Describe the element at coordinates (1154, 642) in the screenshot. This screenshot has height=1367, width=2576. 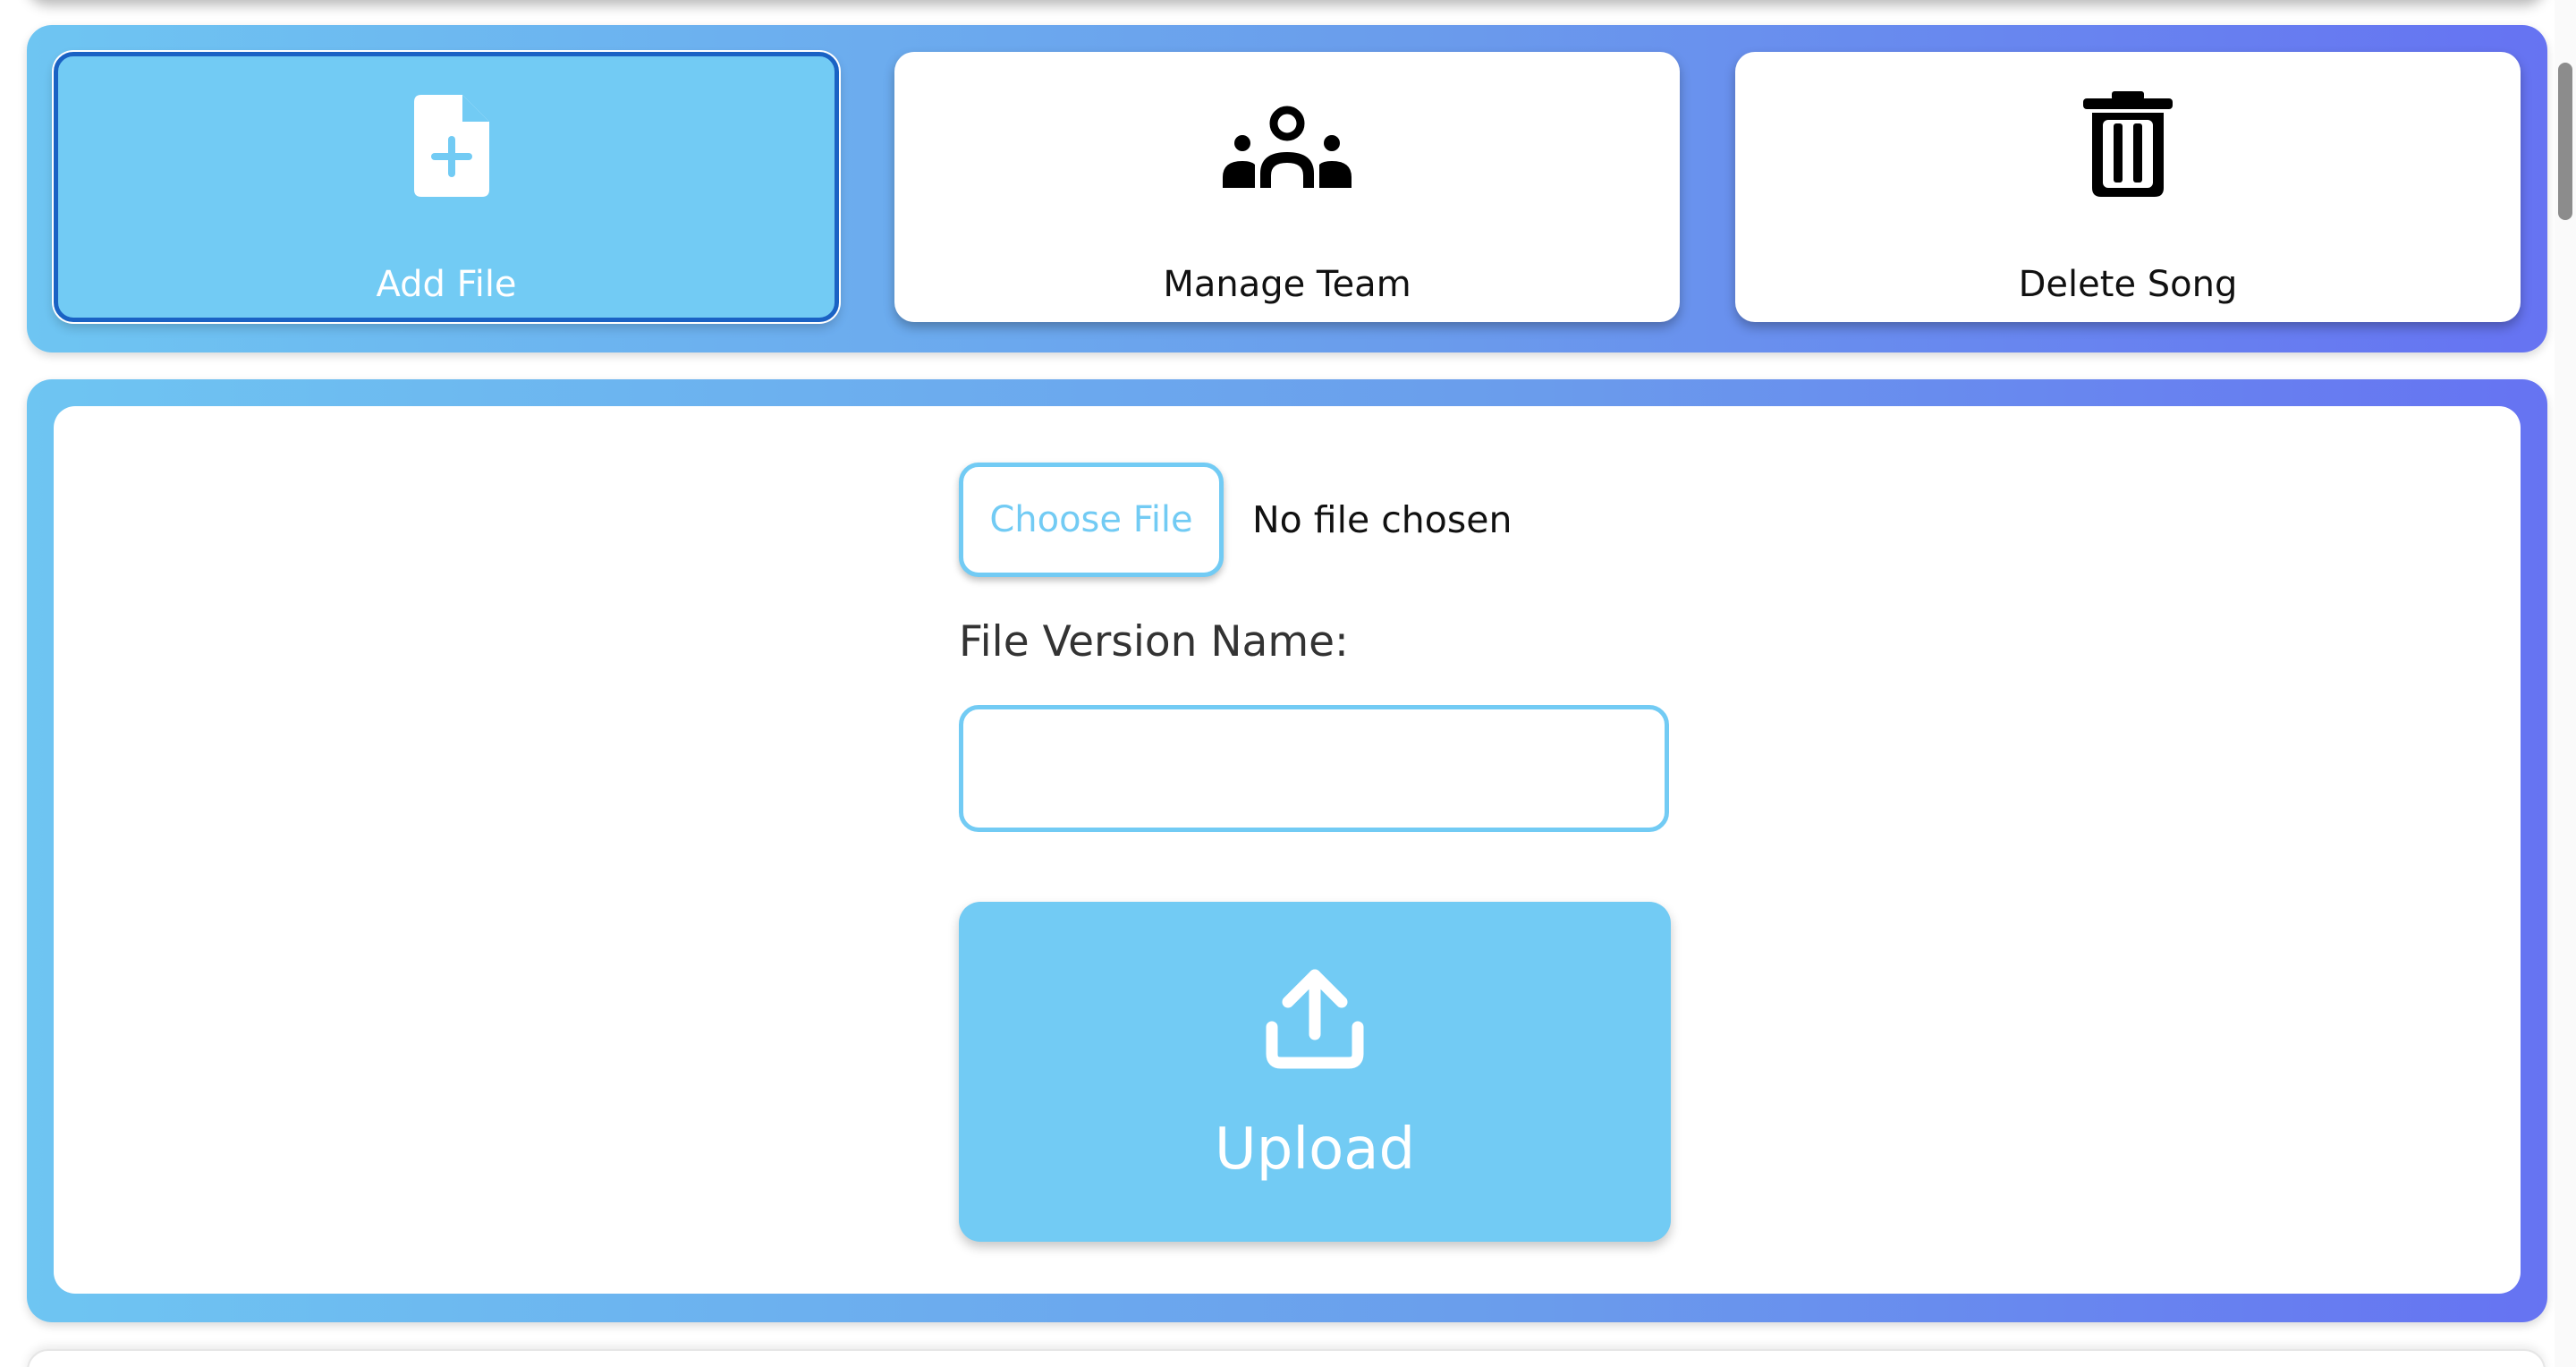
I see `version-name-label: File Version Name:` at that location.